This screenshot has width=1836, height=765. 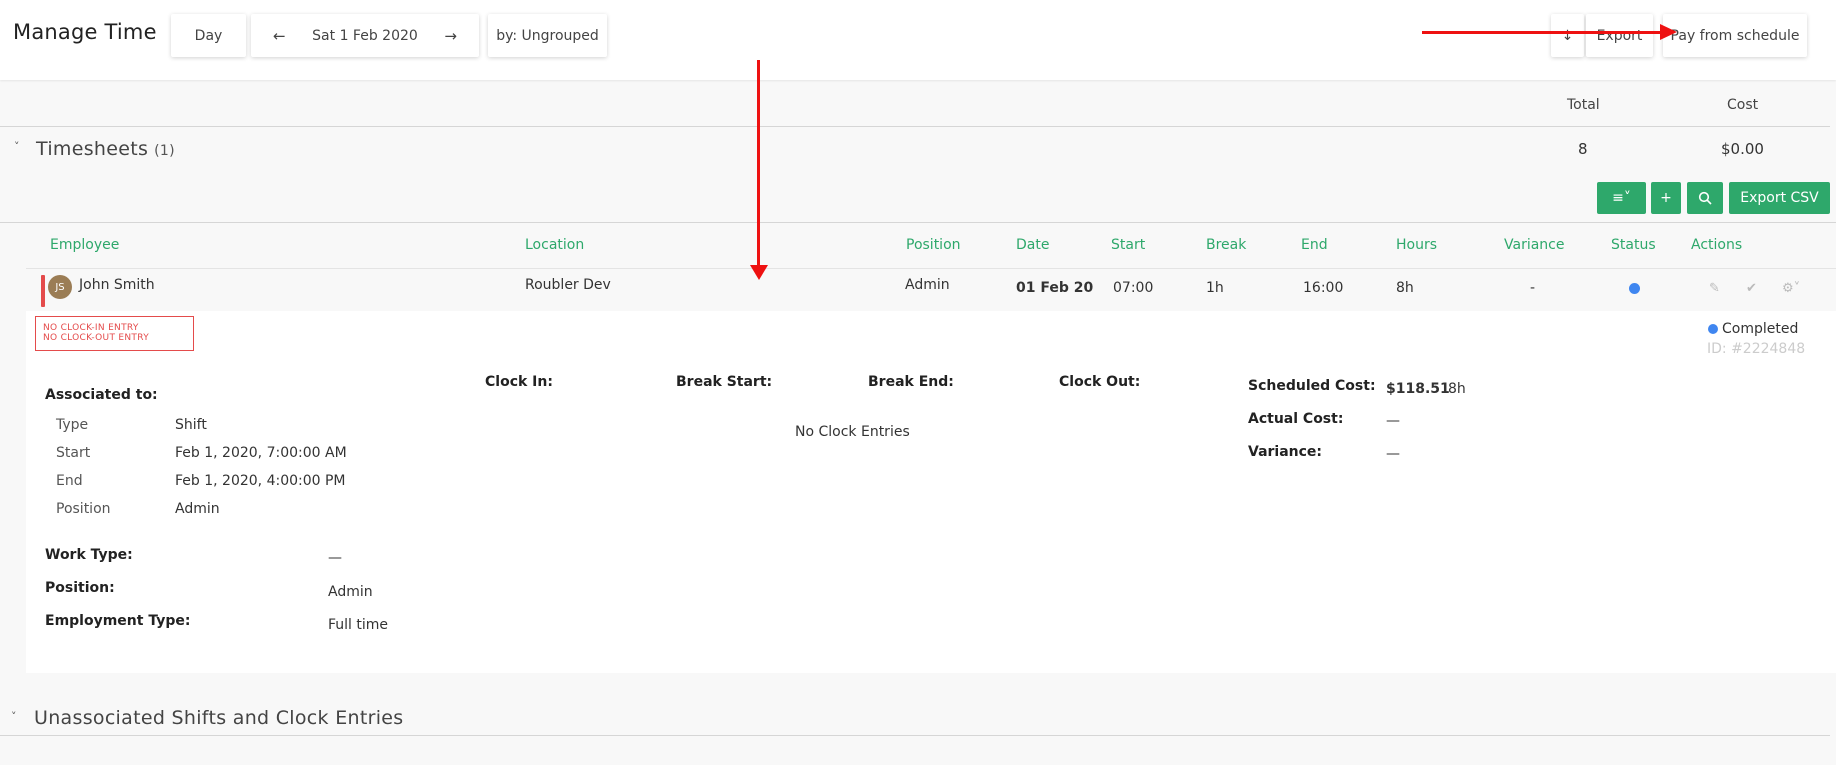 What do you see at coordinates (1742, 149) in the screenshot?
I see `timesheets-cost-value: $0.00` at bounding box center [1742, 149].